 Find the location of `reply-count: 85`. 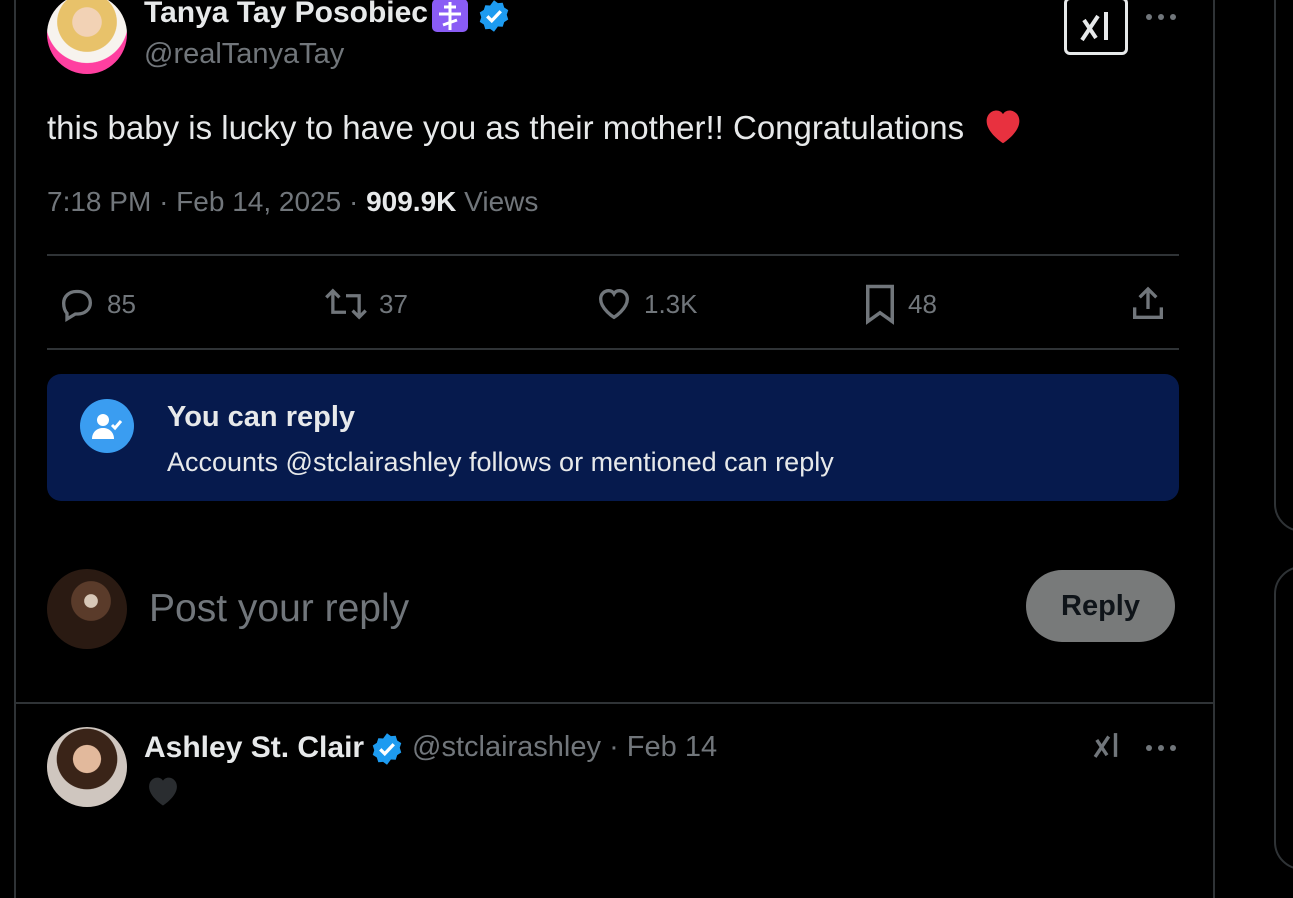

reply-count: 85 is located at coordinates (121, 303).